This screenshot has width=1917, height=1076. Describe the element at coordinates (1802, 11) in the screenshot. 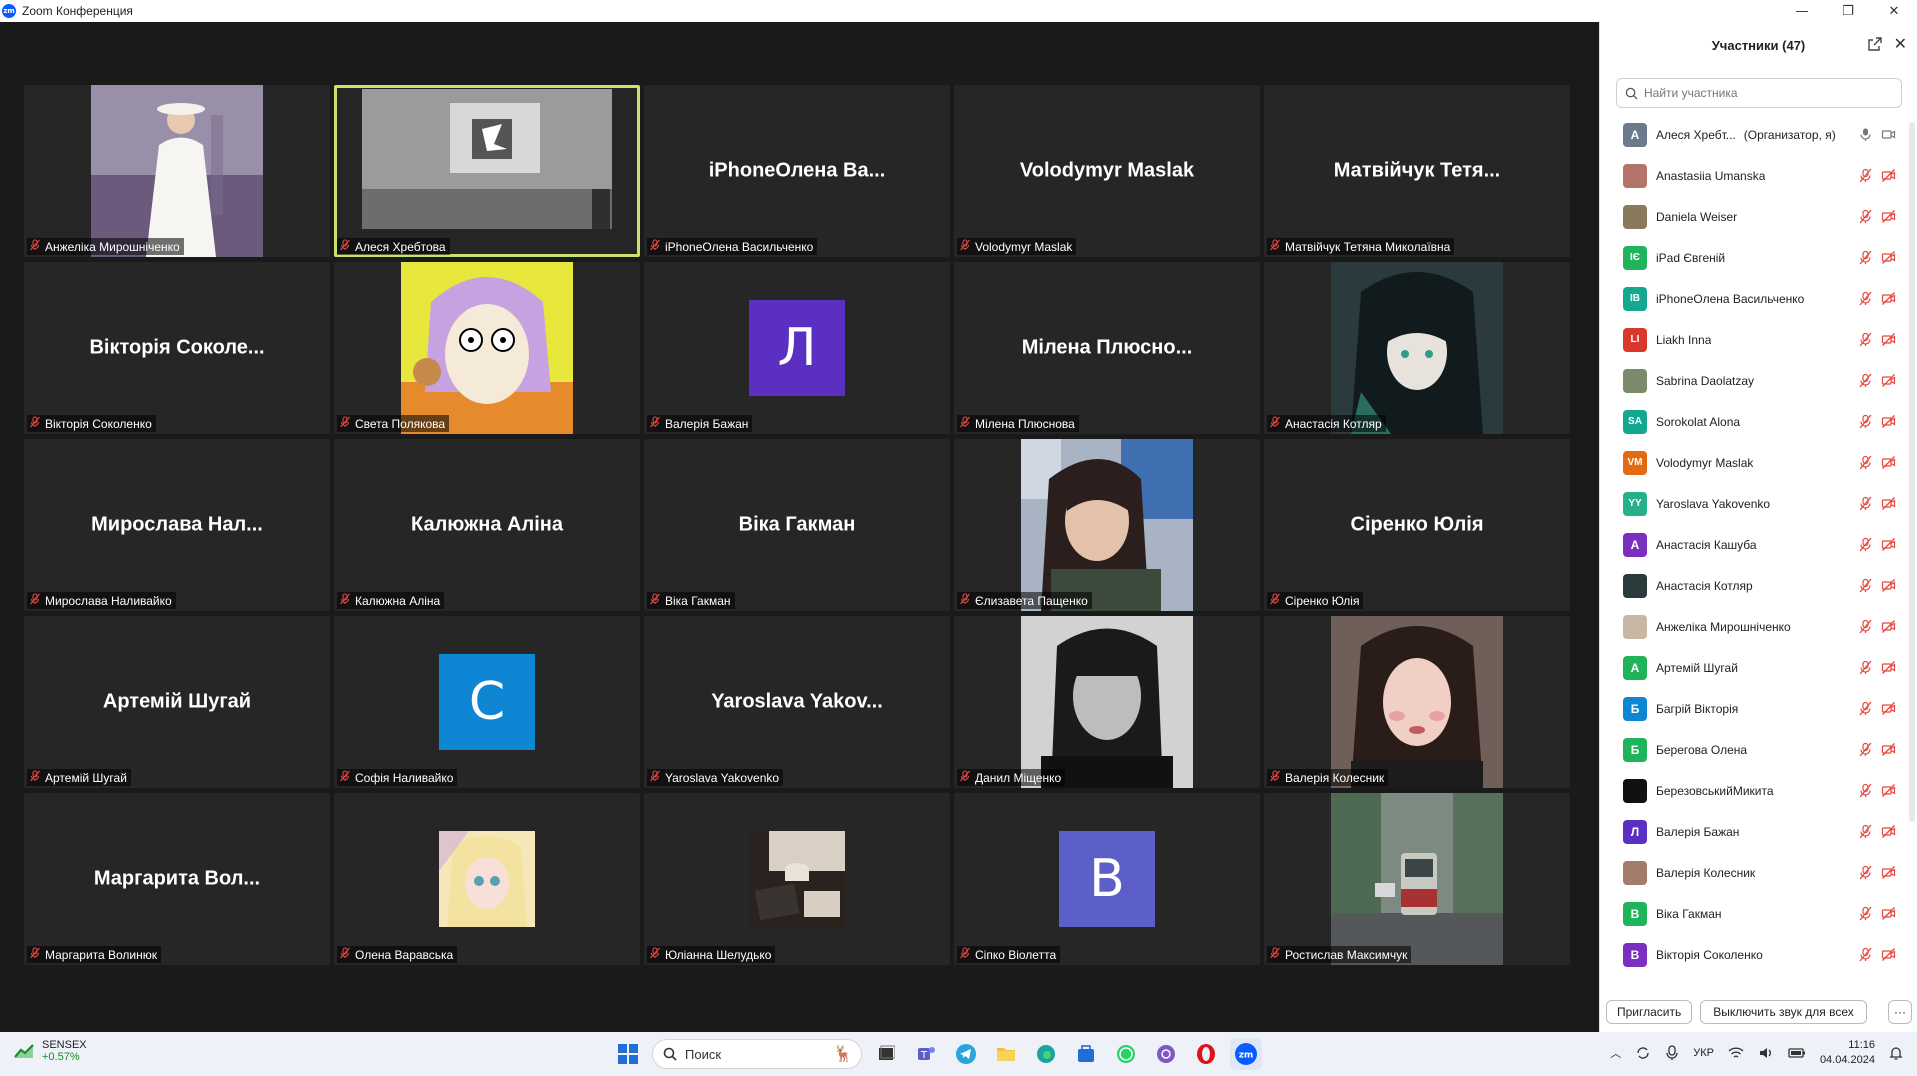

I see `minimize-button: —` at that location.